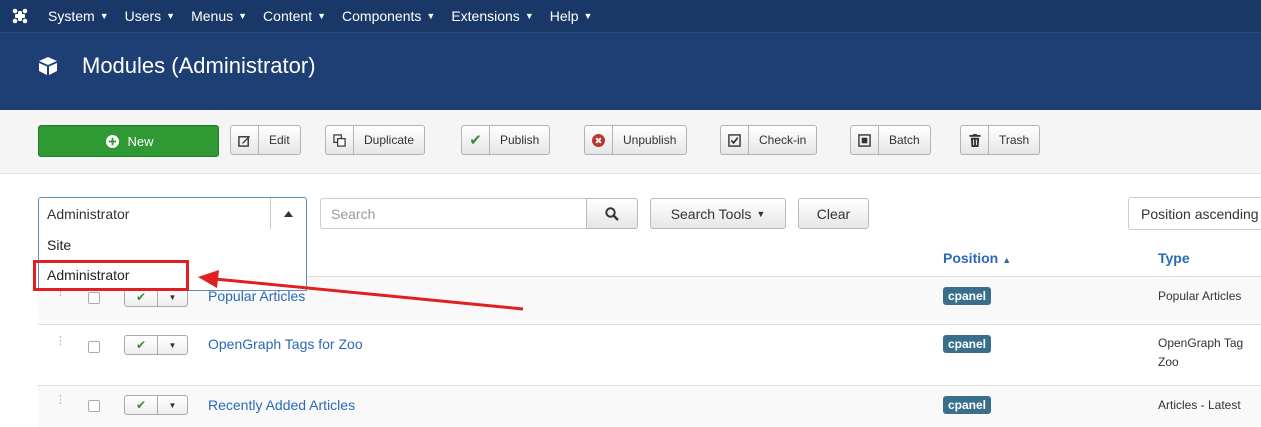 The height and width of the screenshot is (427, 1261). I want to click on type-column-header: Type, so click(1174, 258).